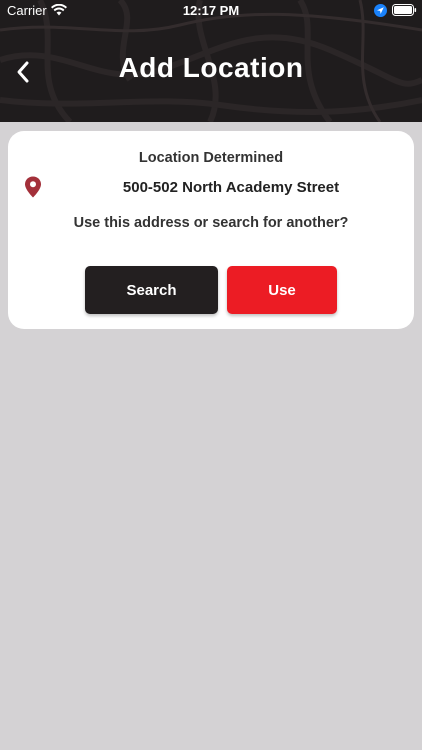  I want to click on address-prompt: Use this address or search for another?, so click(211, 223).